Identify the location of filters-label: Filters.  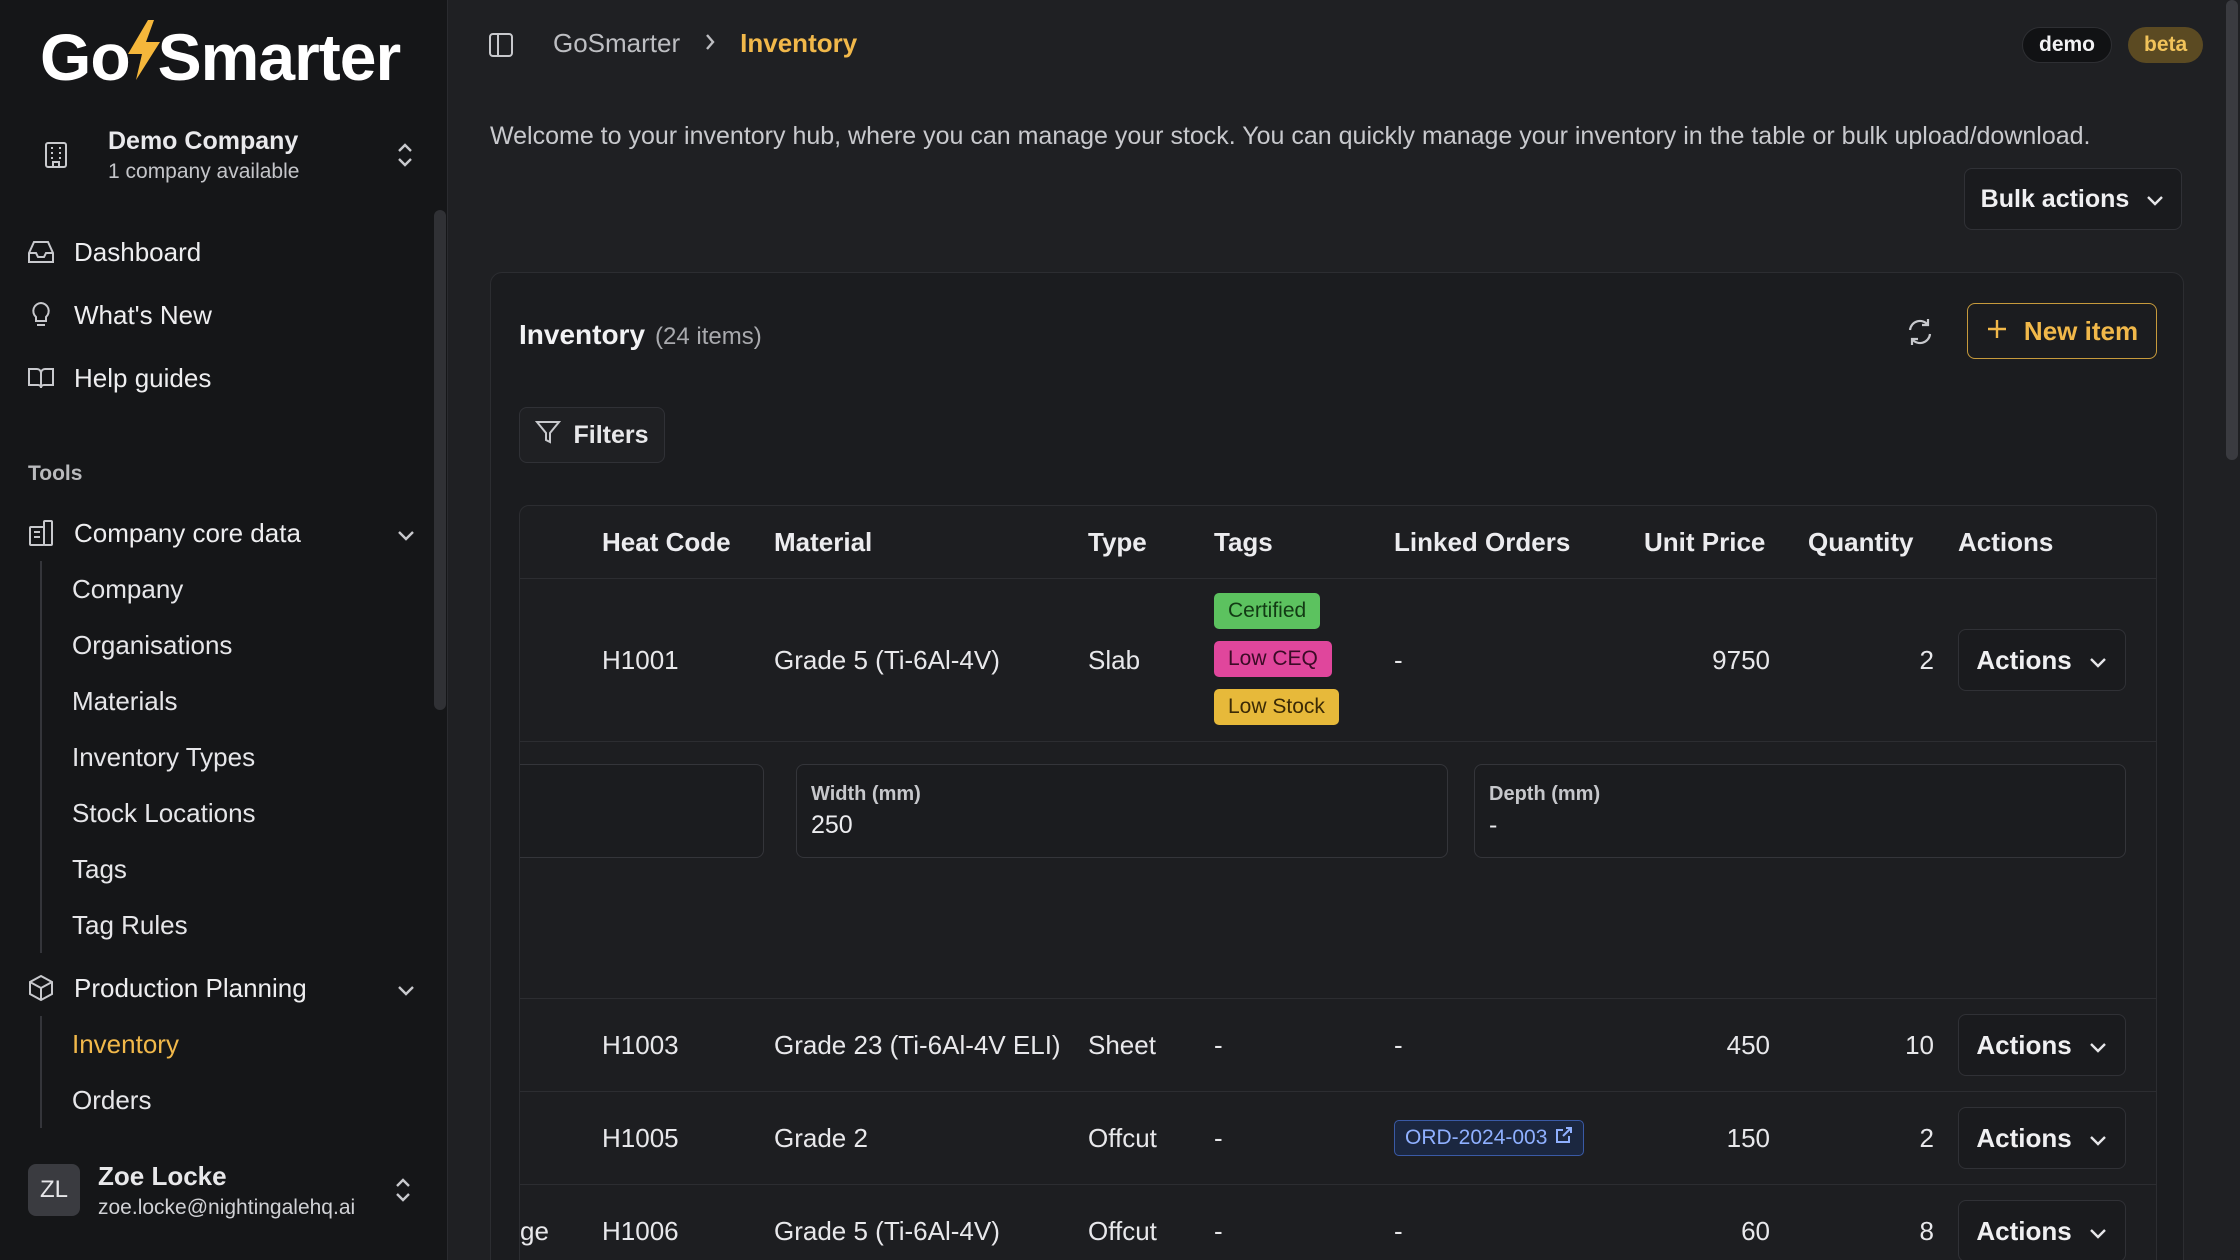
(611, 434).